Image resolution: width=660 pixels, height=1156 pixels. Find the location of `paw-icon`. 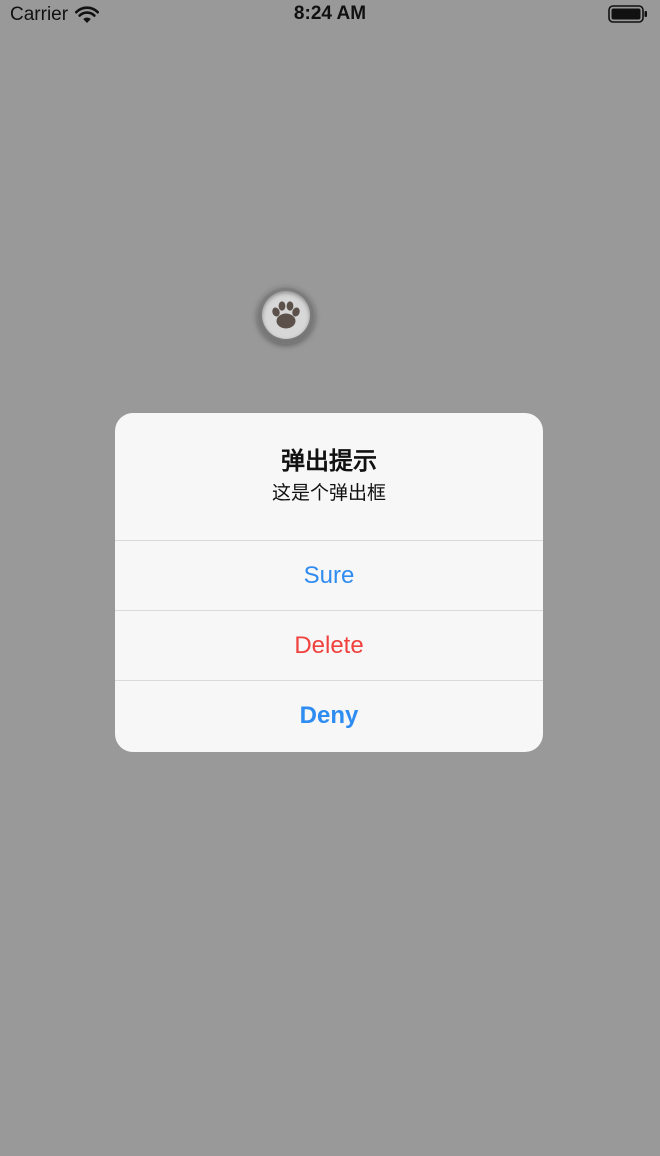

paw-icon is located at coordinates (286, 315).